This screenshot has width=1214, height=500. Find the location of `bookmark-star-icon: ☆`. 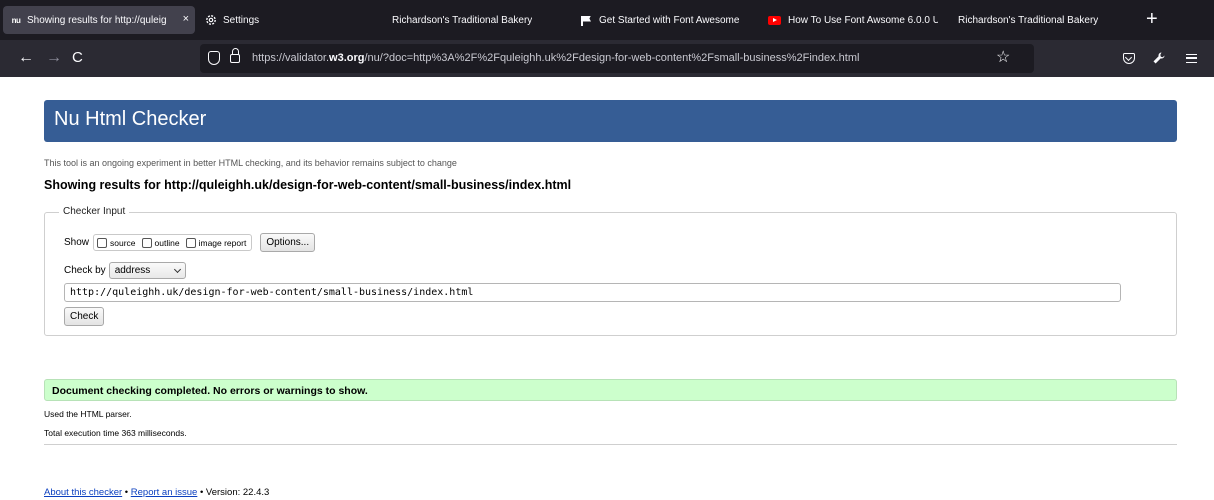

bookmark-star-icon: ☆ is located at coordinates (1003, 58).